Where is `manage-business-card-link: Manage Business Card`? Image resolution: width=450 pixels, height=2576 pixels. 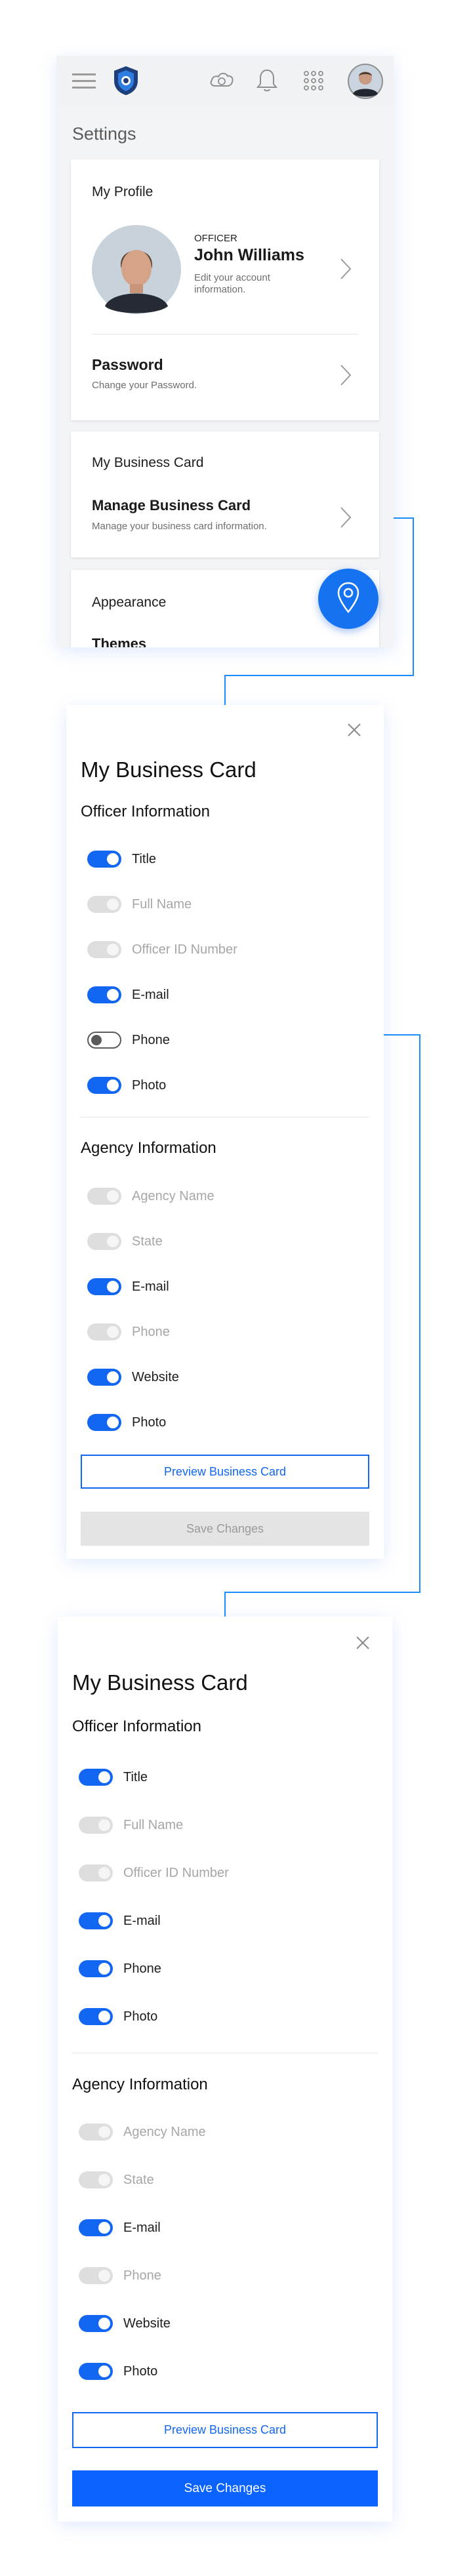
manage-business-card-link: Manage Business Card is located at coordinates (172, 505).